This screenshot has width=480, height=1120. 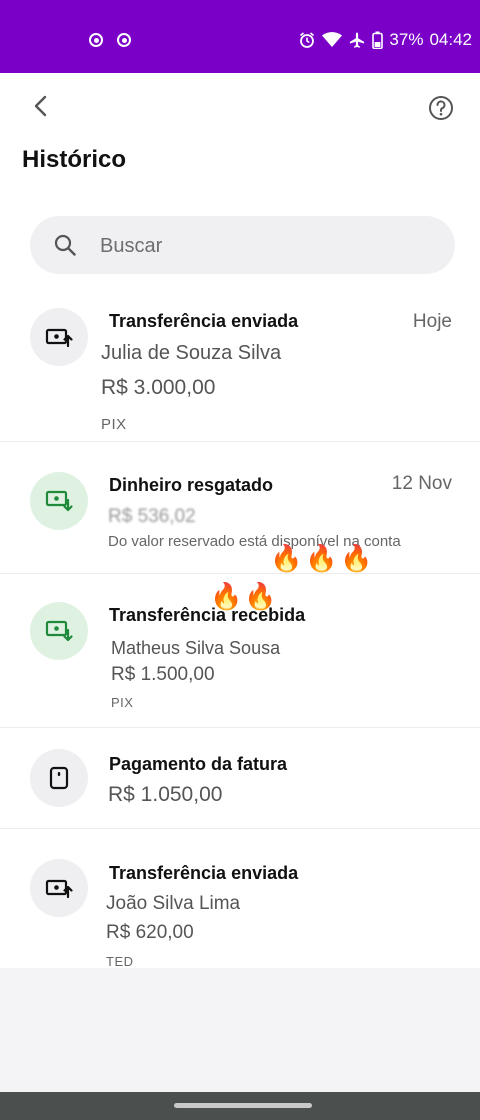 I want to click on transaction-title: Pagamento da fatura, so click(x=198, y=764).